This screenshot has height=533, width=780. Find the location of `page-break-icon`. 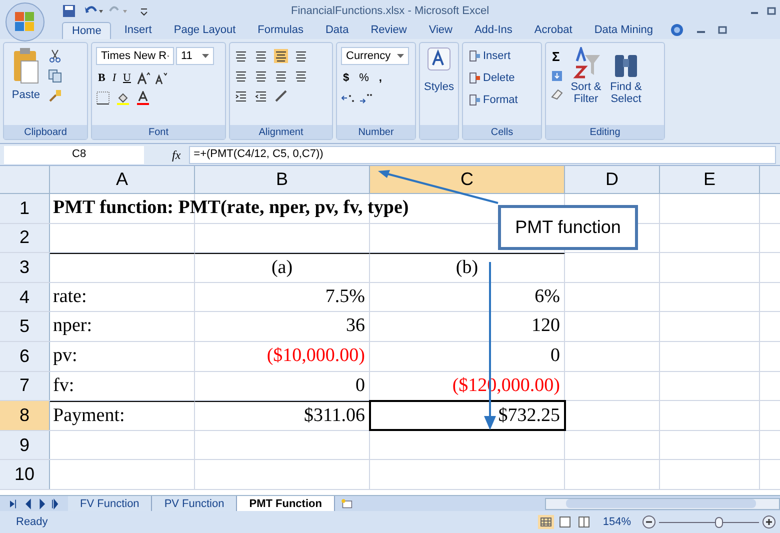

page-break-icon is located at coordinates (584, 522).